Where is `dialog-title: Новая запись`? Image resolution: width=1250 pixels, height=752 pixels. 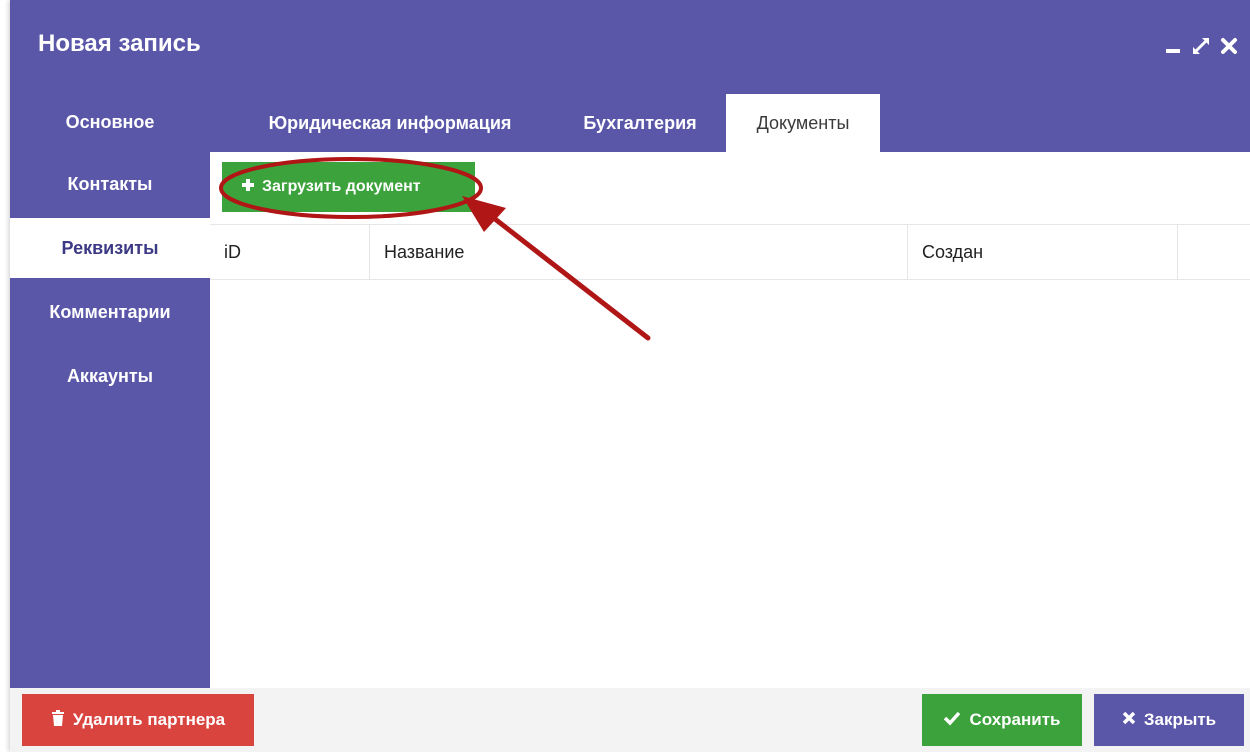
dialog-title: Новая запись is located at coordinates (119, 43).